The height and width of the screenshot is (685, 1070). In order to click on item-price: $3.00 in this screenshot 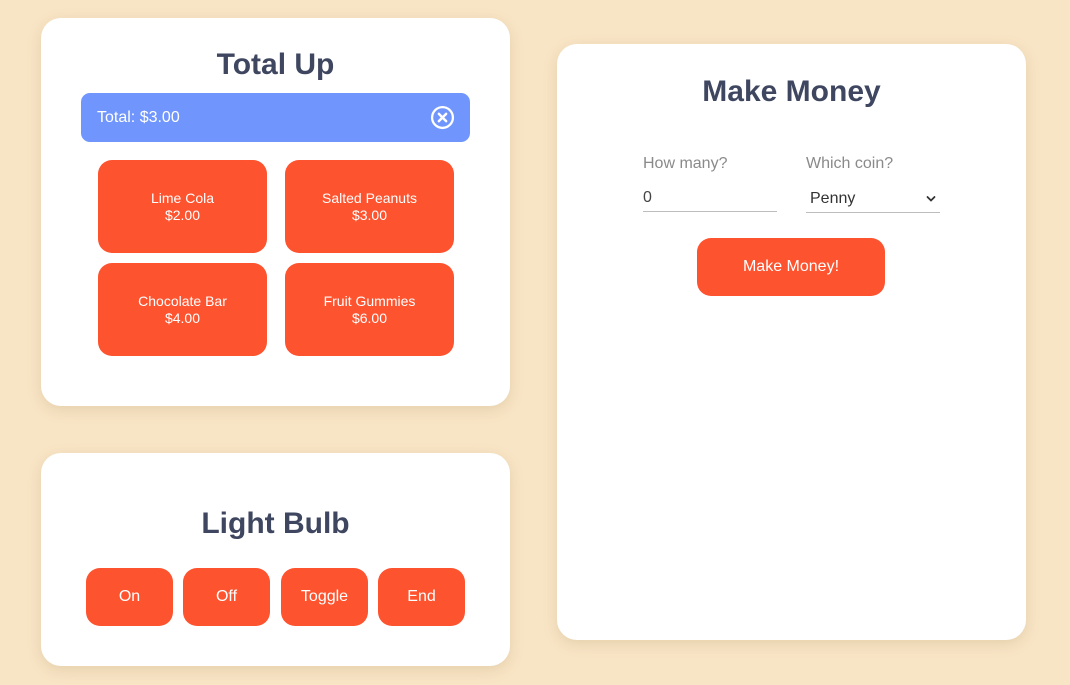, I will do `click(369, 214)`.